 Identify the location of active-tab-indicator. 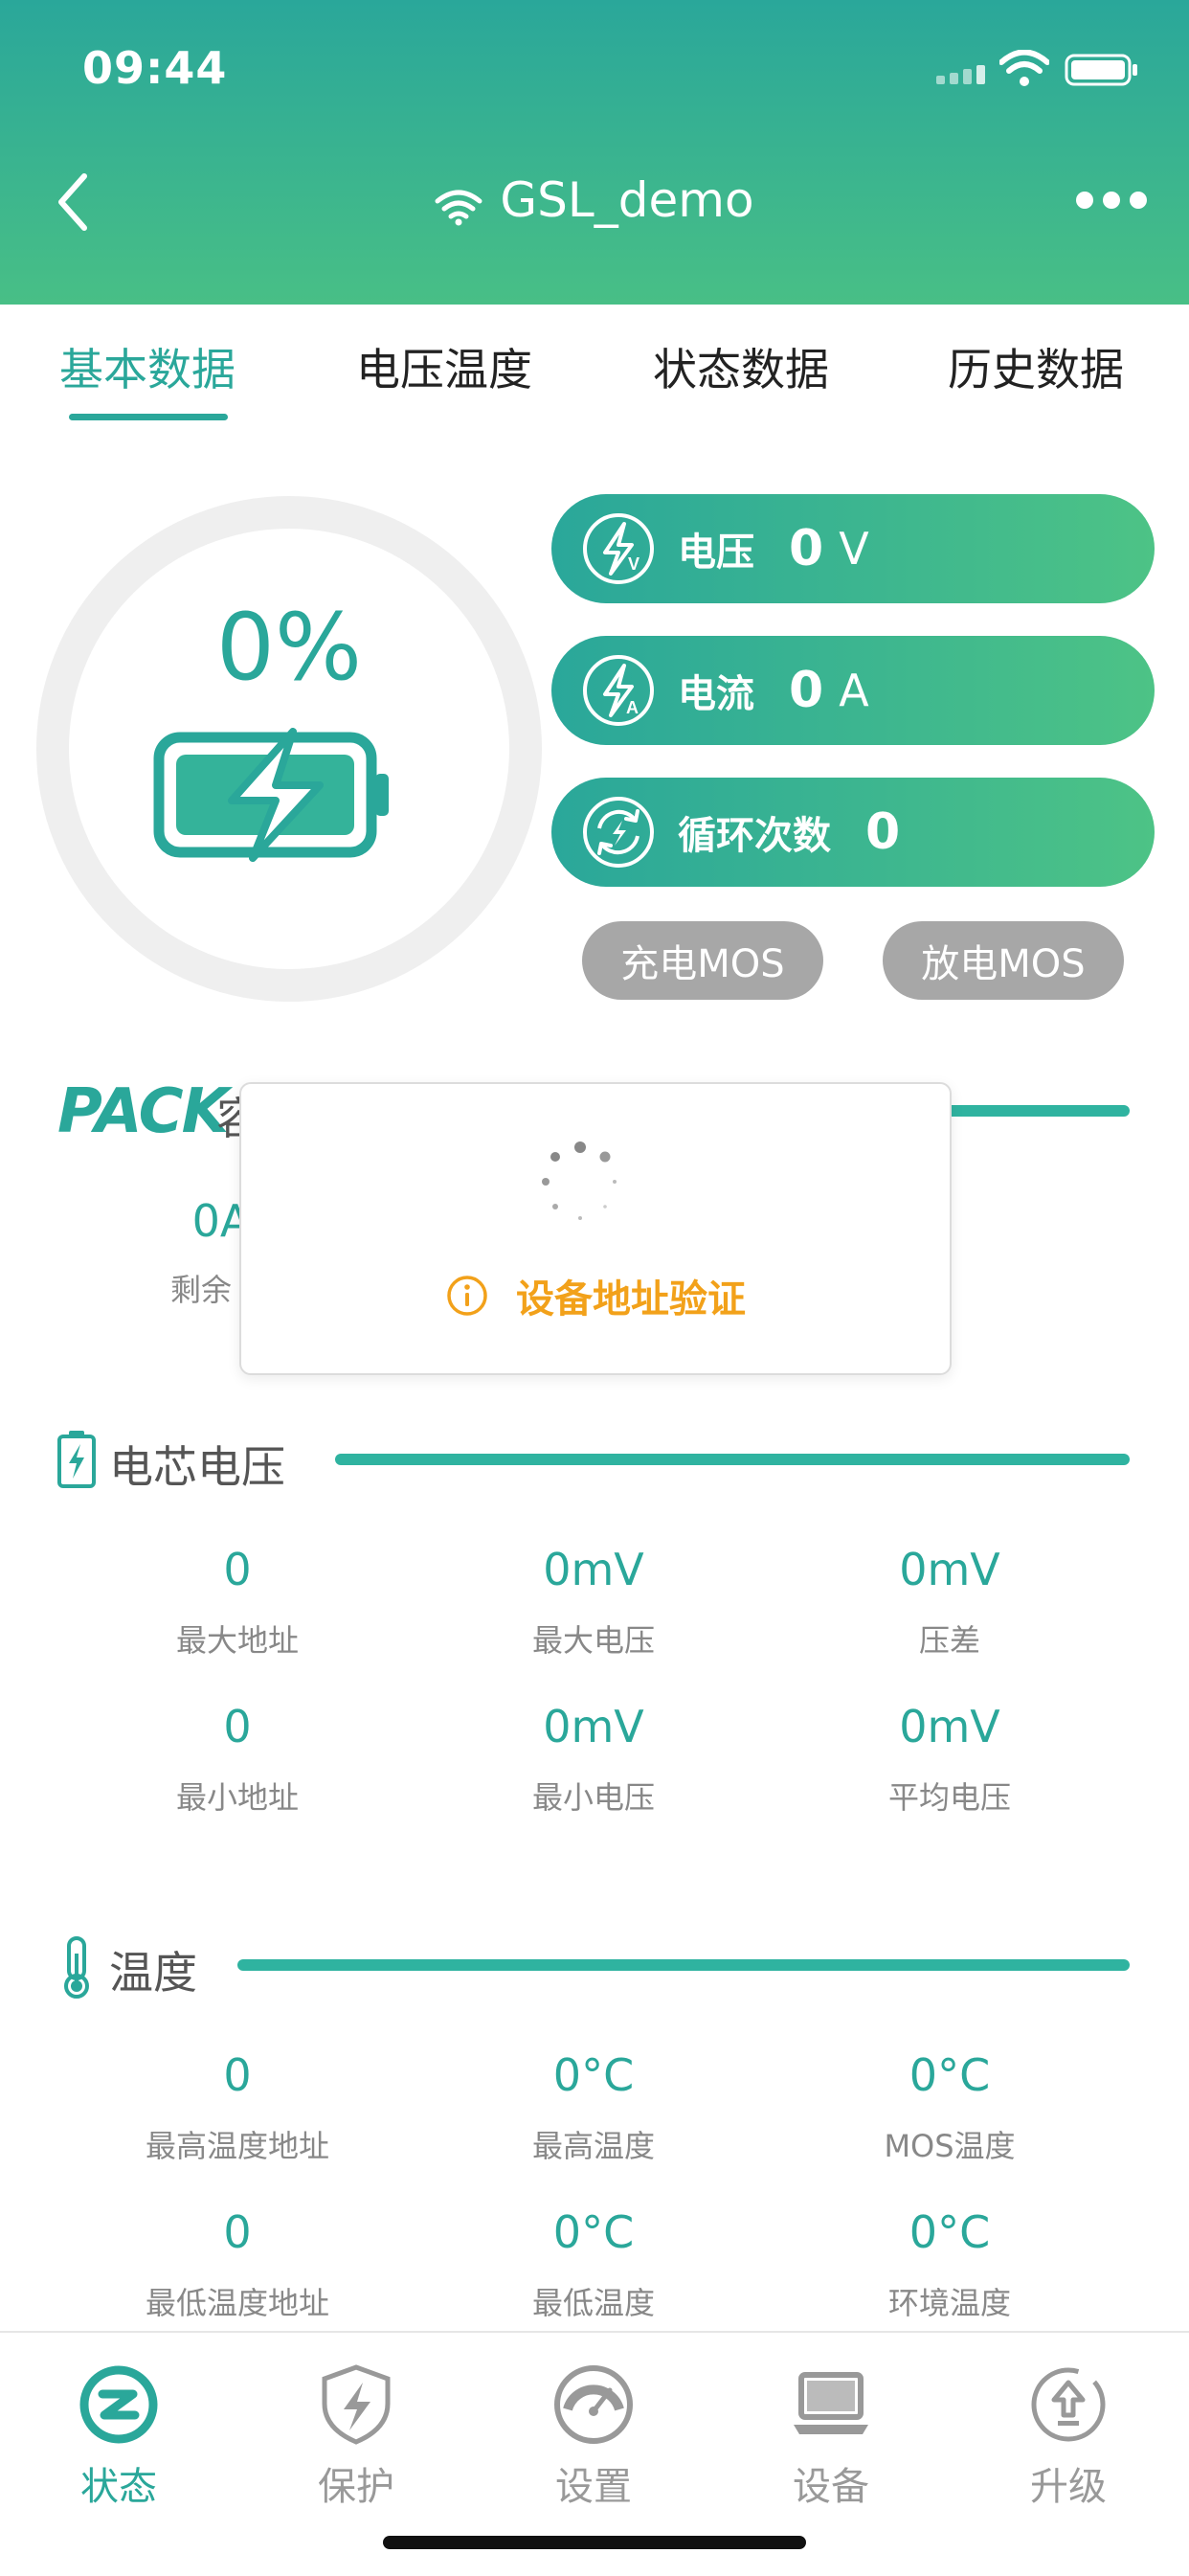
(148, 417).